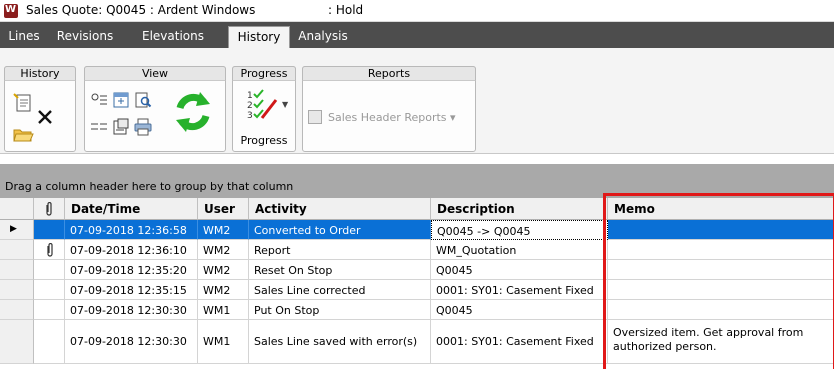  Describe the element at coordinates (131, 209) in the screenshot. I see `datetime-column-header: Date/Time` at that location.